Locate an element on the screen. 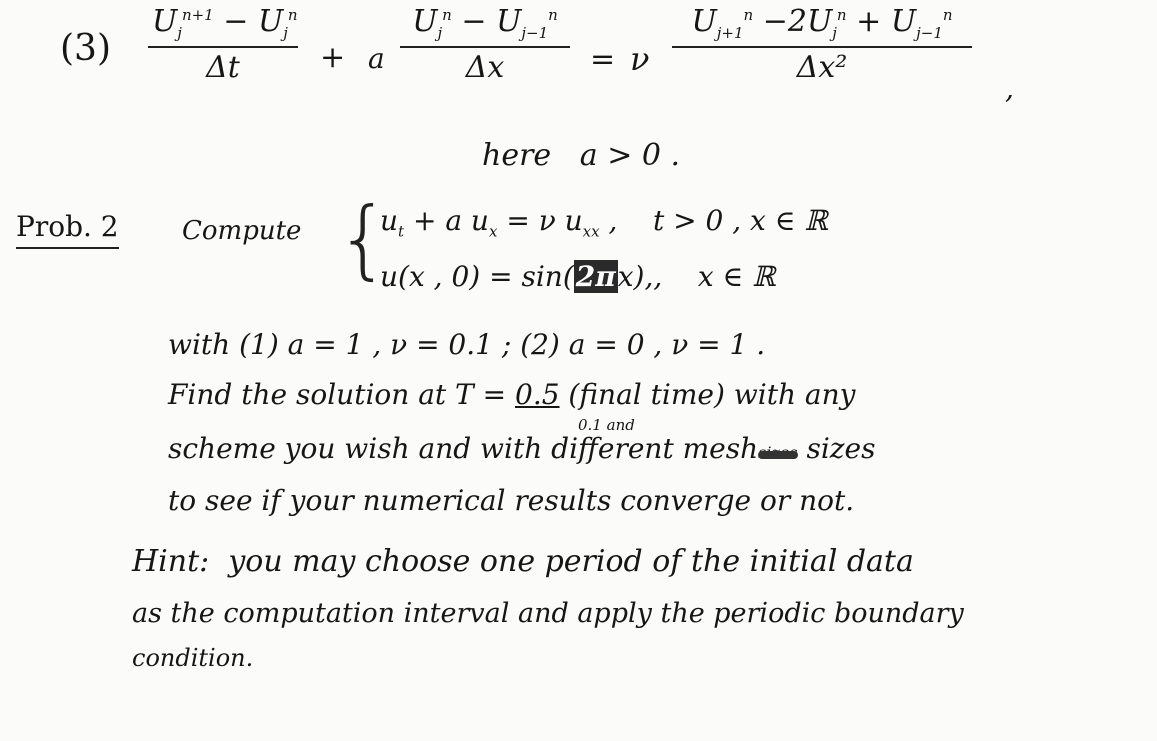  highlighted-2pi: 2π is located at coordinates (595, 276).